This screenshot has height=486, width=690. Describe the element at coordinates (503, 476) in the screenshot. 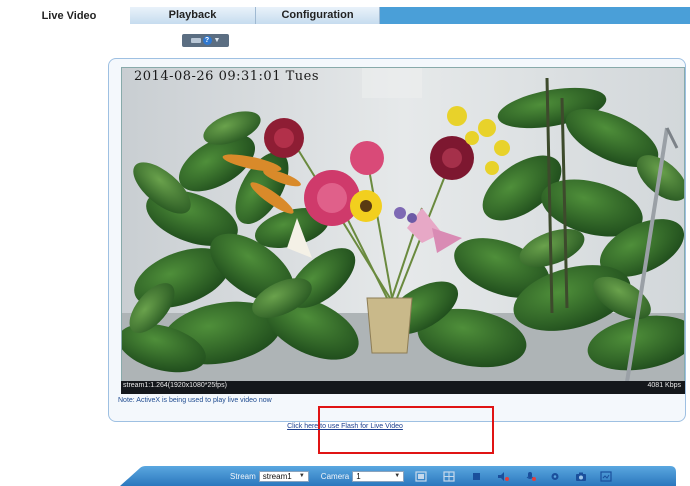

I see `audio-icon` at that location.